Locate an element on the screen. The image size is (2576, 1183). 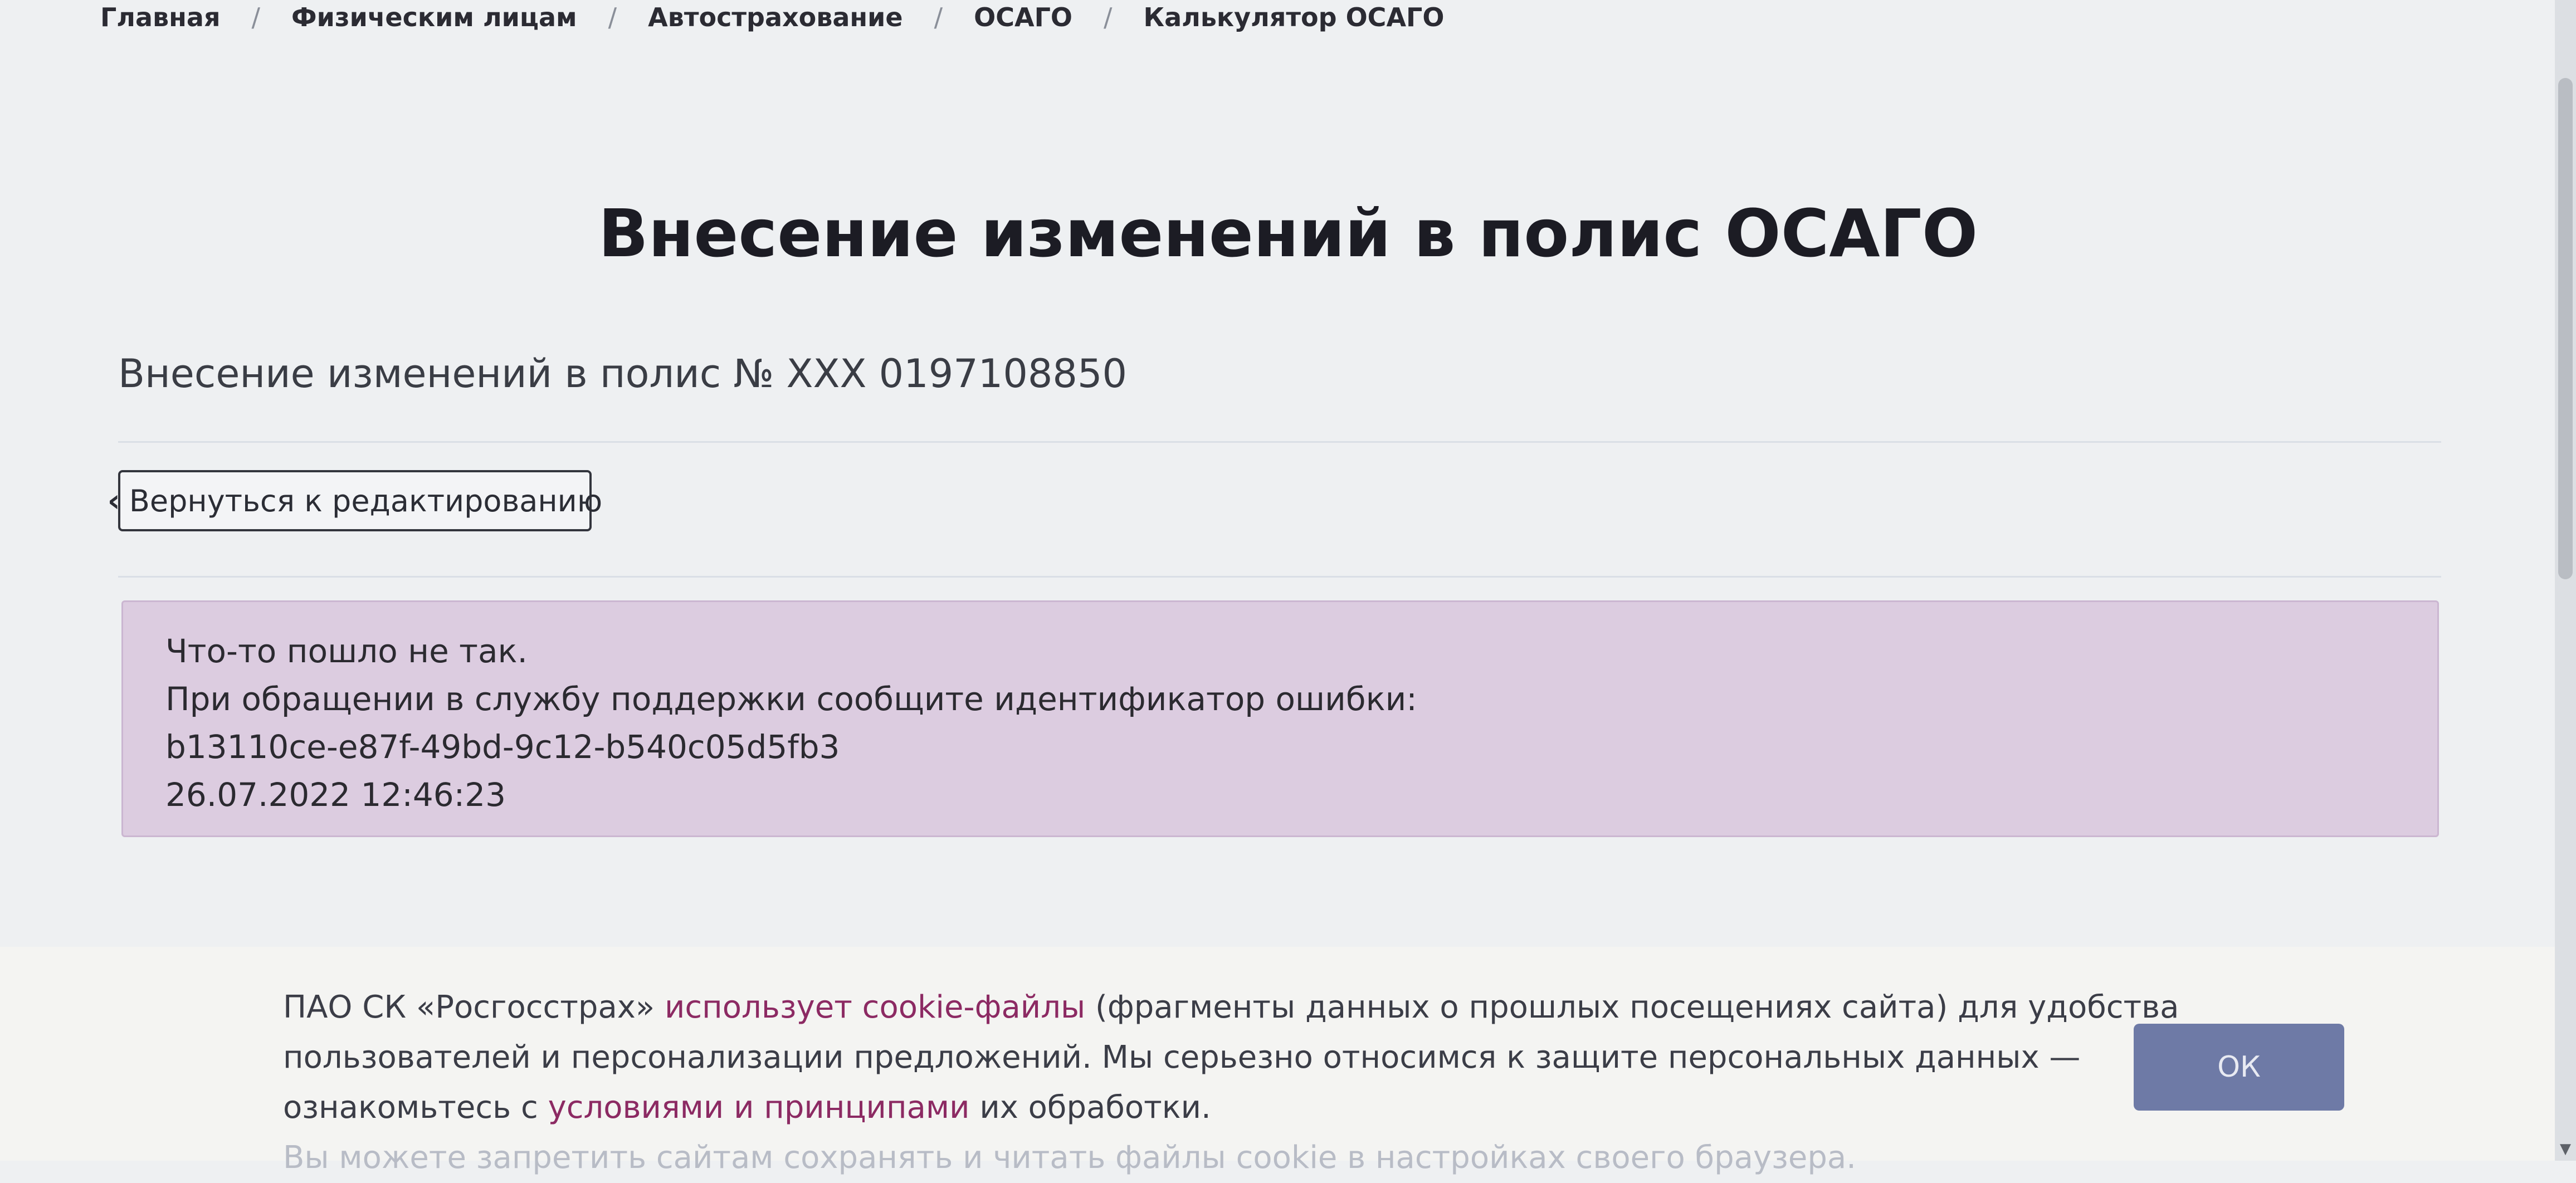
breadcrumb-item-auto-insurance: Автострахование is located at coordinates (775, 17).